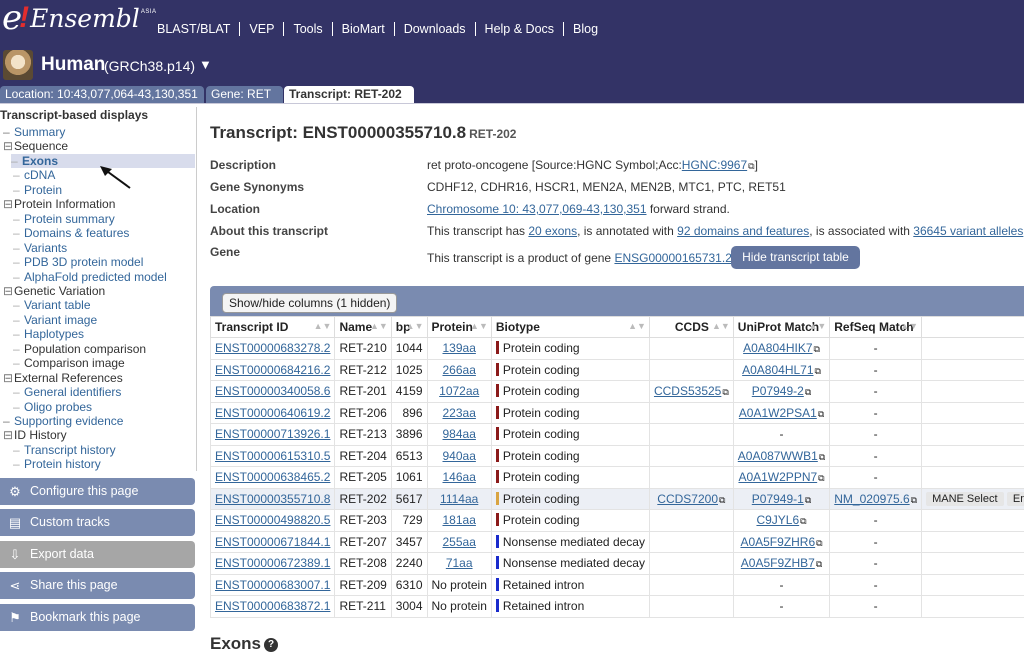 The width and height of the screenshot is (1024, 654). I want to click on topnav-tools: Tools, so click(307, 29).